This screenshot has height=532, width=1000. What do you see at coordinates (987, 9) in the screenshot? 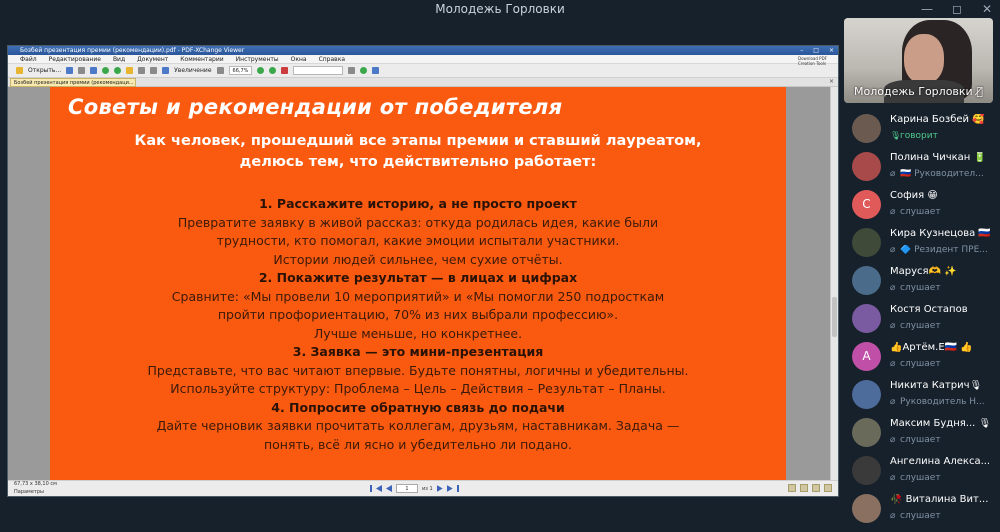
I see `close-icon: ✕` at bounding box center [987, 9].